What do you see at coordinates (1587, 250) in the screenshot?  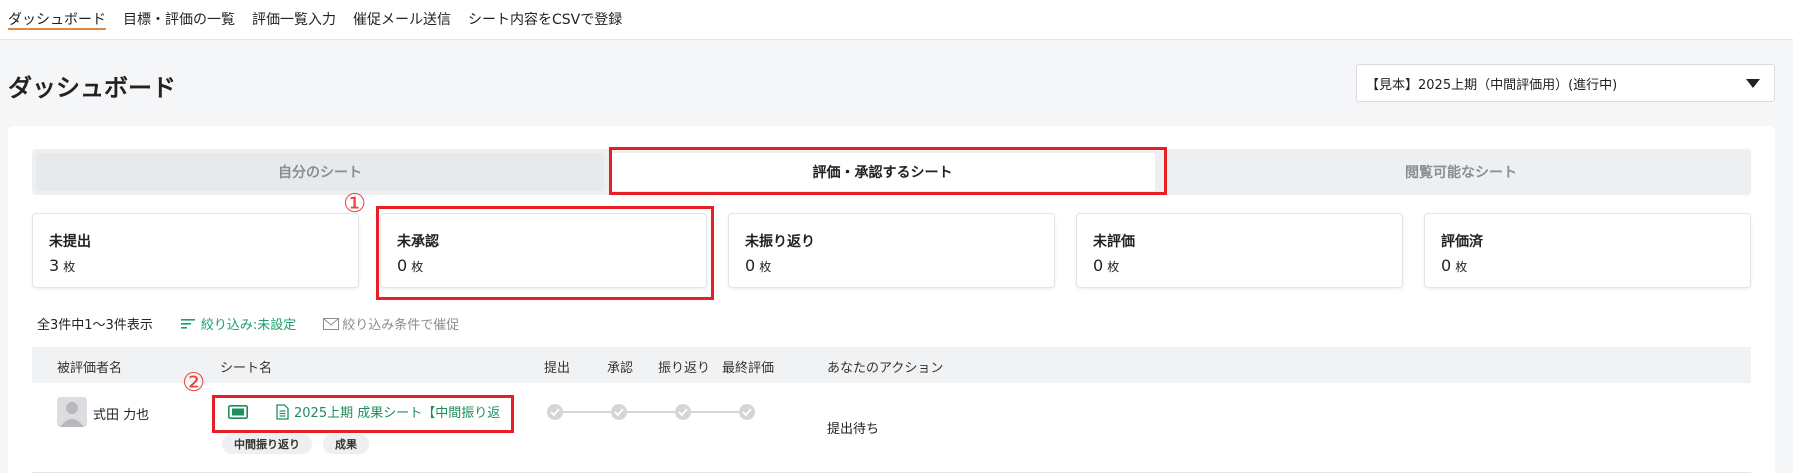 I see `stat-card-evaluated: 評価済 0枚` at bounding box center [1587, 250].